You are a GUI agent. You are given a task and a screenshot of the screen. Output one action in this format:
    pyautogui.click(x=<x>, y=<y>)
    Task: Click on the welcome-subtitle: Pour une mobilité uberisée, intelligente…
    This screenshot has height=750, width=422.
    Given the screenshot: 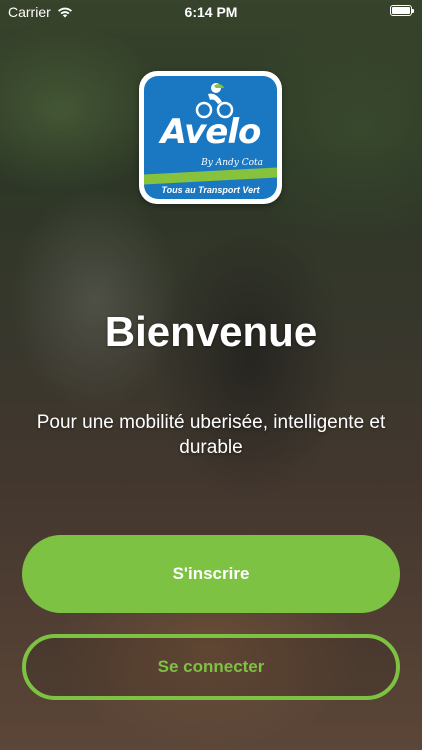 What is the action you would take?
    pyautogui.click(x=211, y=435)
    